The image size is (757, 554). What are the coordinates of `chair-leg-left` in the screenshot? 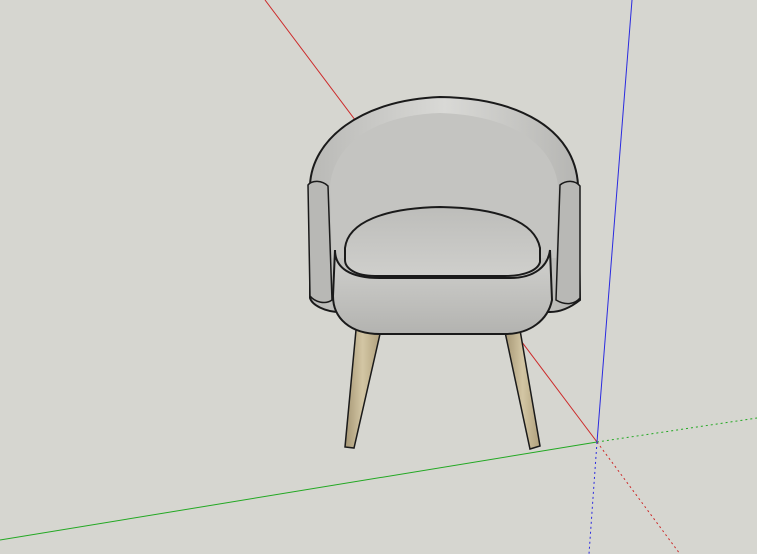 It's located at (362, 389).